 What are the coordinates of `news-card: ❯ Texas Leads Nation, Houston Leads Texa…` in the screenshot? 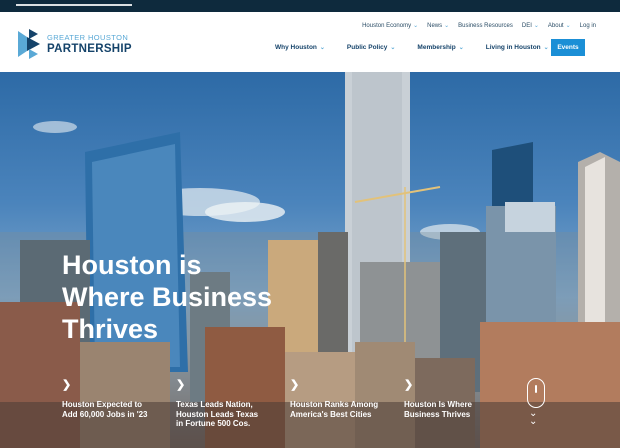 It's located at (231, 413).